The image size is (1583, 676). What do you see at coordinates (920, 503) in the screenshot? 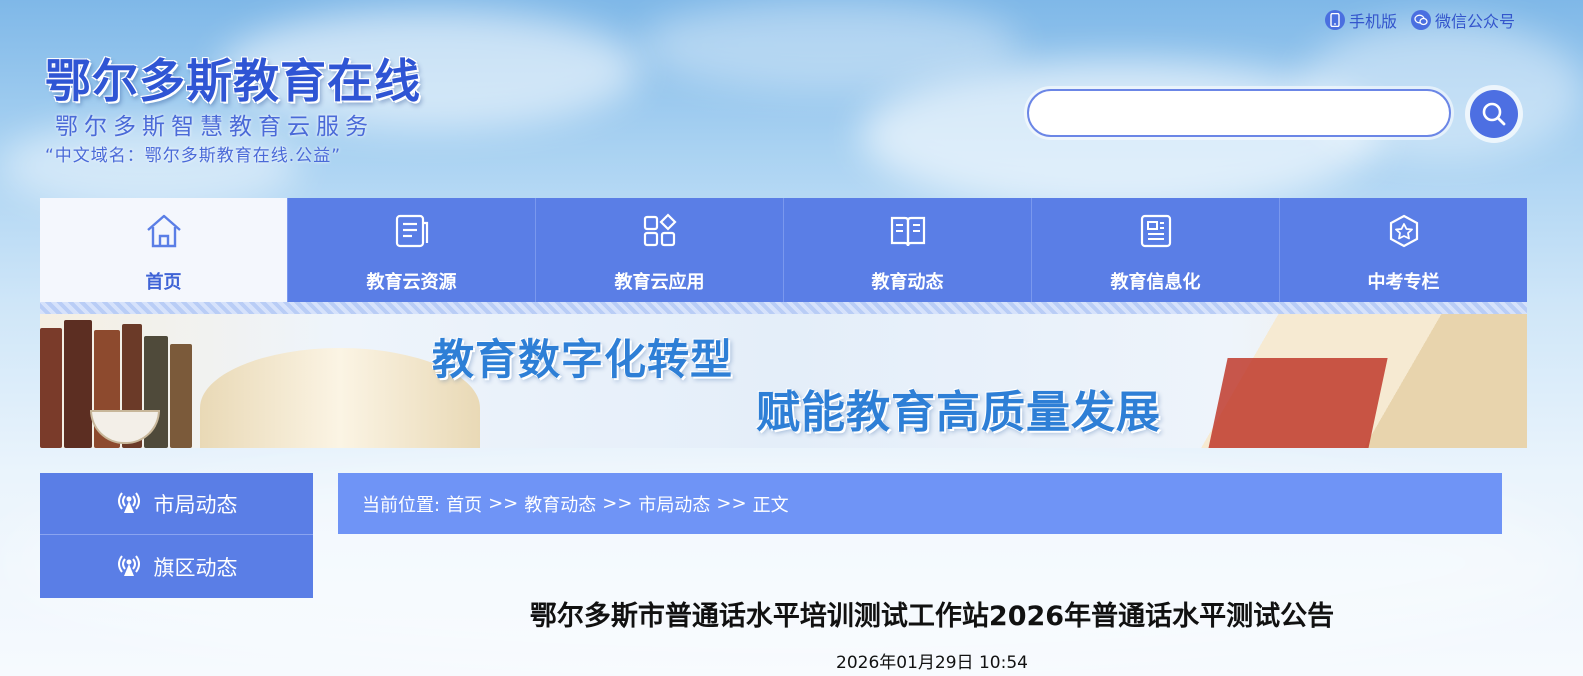
I see `breadcrumb: 当前位置: 首页 >> 教育动态 >> 市局动态 >> 正文` at bounding box center [920, 503].